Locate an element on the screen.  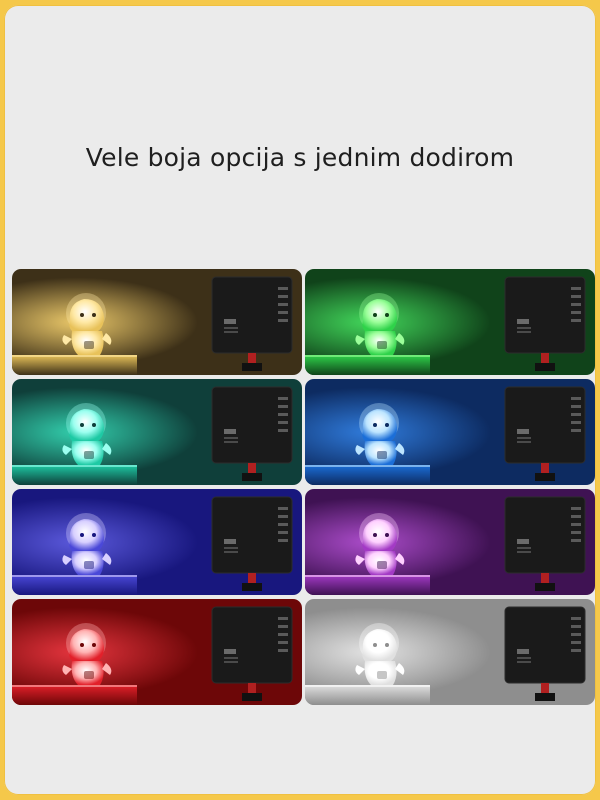
color-tile-warm-yellow is located at coordinates (157, 322).